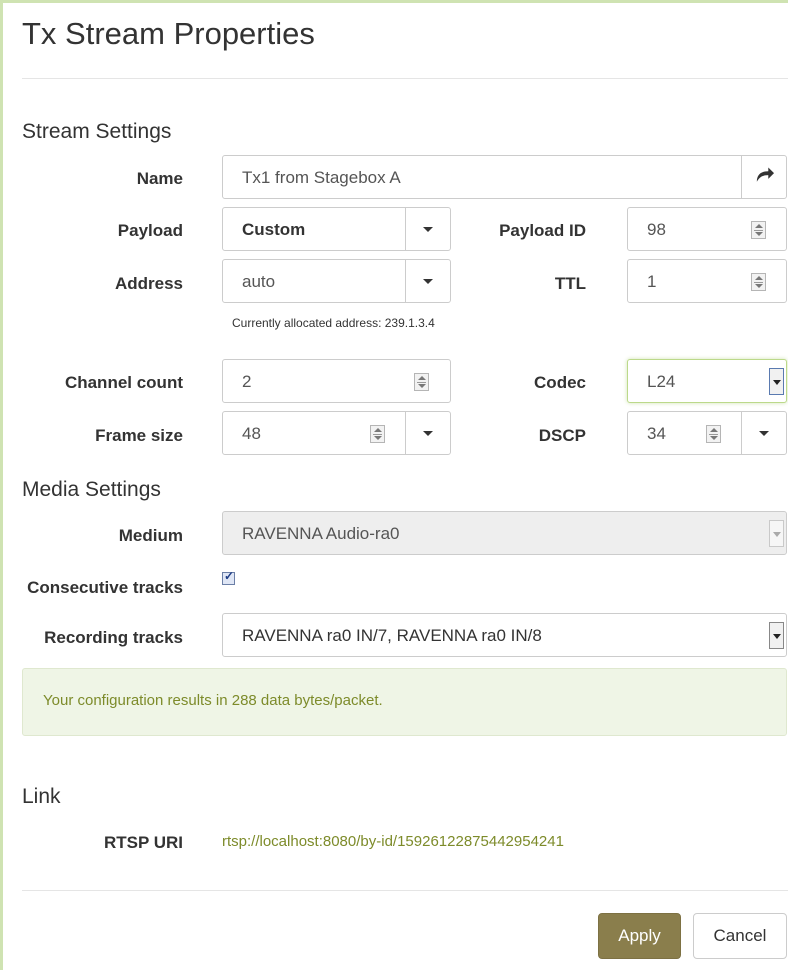  I want to click on payload-id-spinner, so click(758, 230).